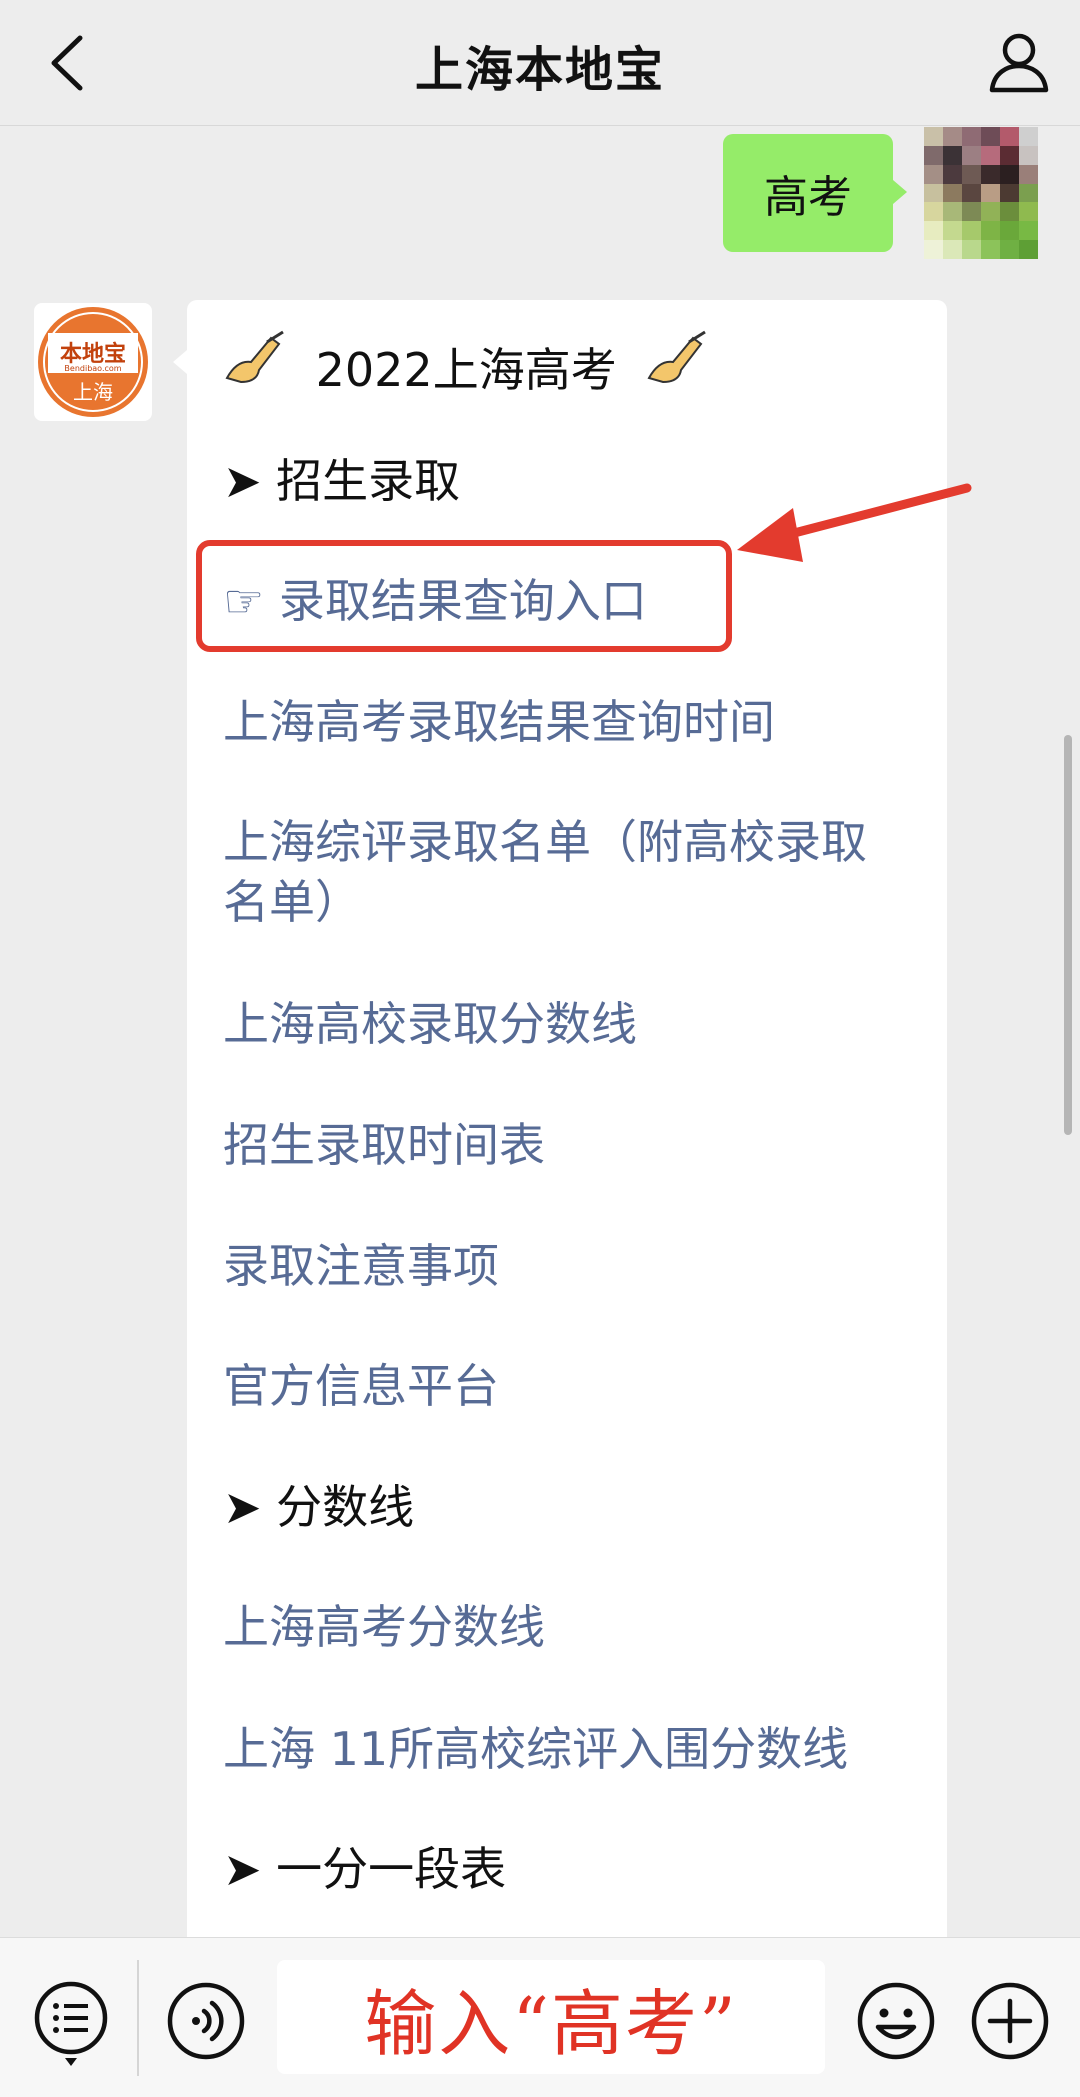 The height and width of the screenshot is (2097, 1080). What do you see at coordinates (361, 1386) in the screenshot?
I see `link-official-platform: 官方信息平台` at bounding box center [361, 1386].